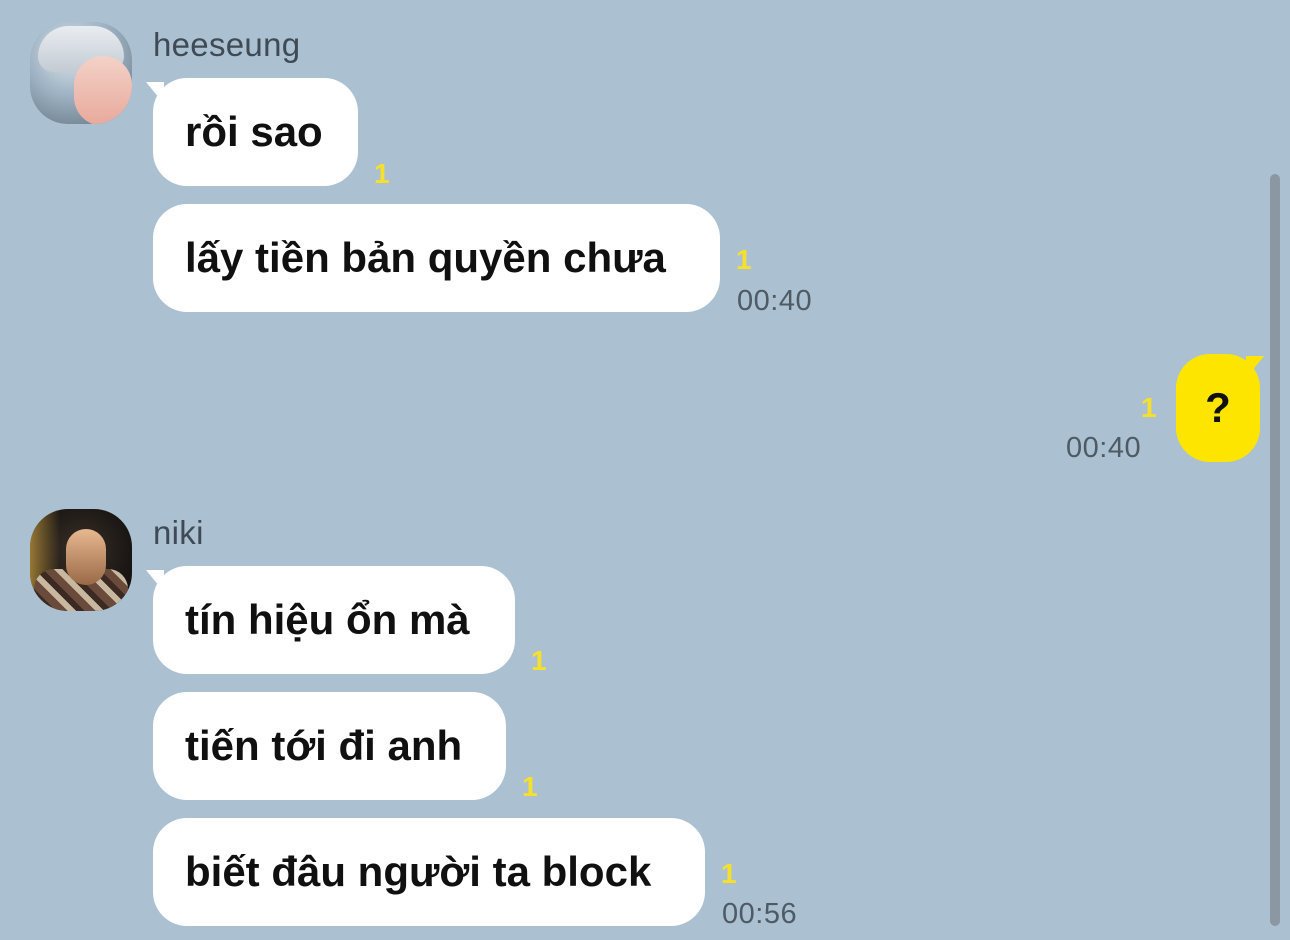 This screenshot has height=940, width=1290. What do you see at coordinates (329, 746) in the screenshot?
I see `message-bubble: tiến tới đi anh` at bounding box center [329, 746].